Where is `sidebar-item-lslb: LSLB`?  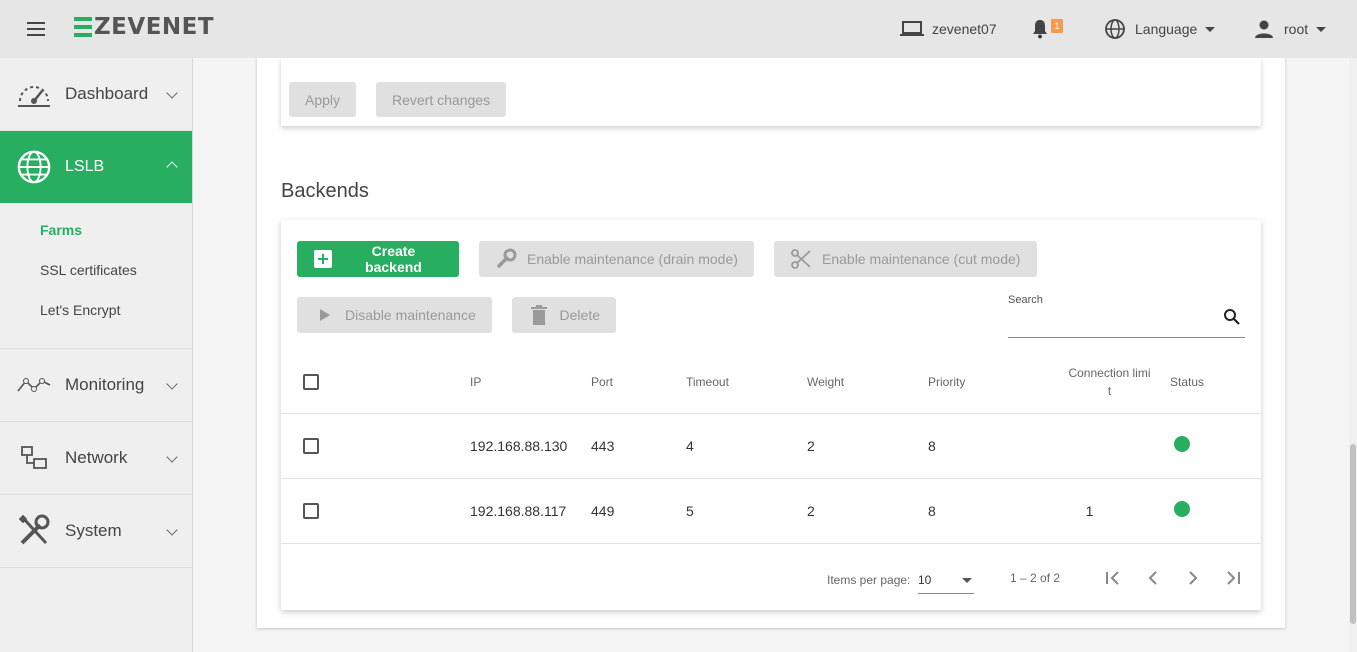
sidebar-item-lslb: LSLB is located at coordinates (96, 167).